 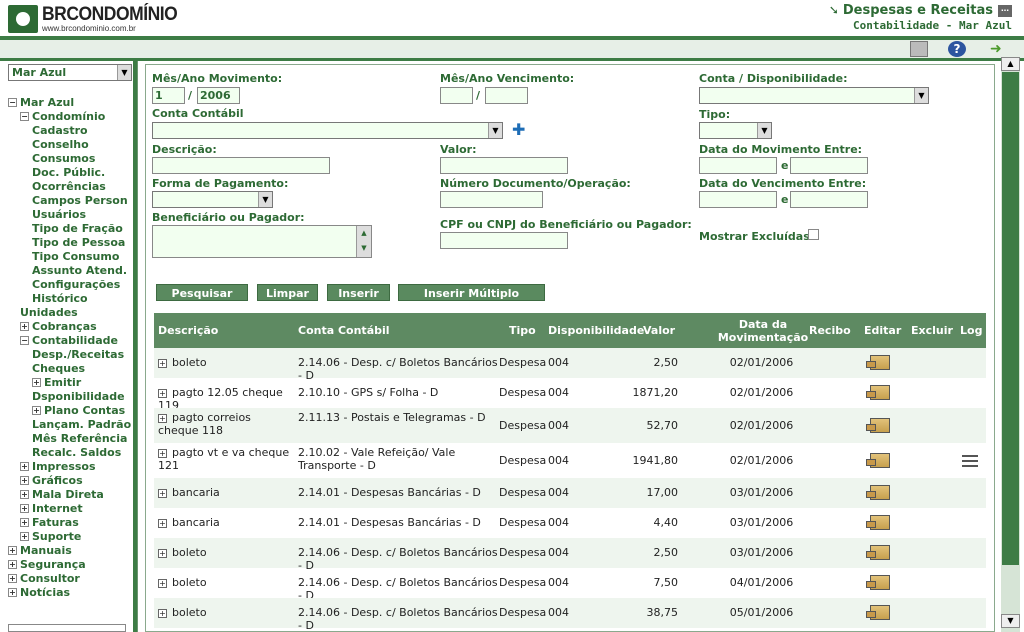 I want to click on sidebar-item: Dsponibilidade, so click(x=78, y=397).